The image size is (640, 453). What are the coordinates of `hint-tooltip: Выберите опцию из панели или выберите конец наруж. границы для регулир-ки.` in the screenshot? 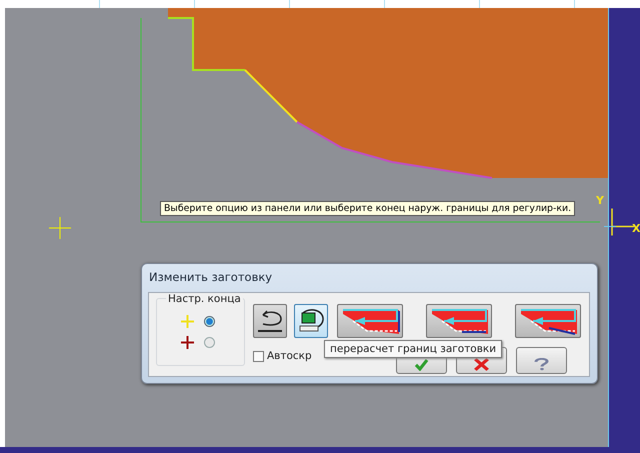 It's located at (368, 208).